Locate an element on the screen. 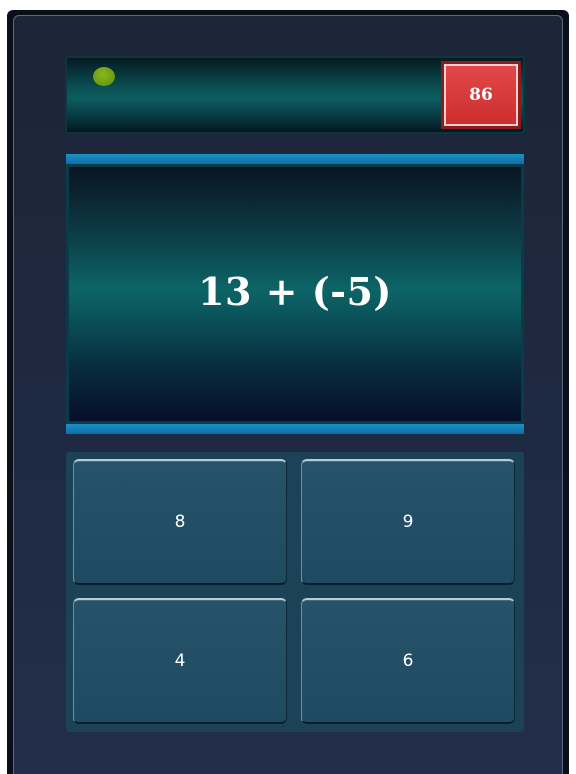 This screenshot has height=774, width=576. answer-button-1: 8 is located at coordinates (180, 522).